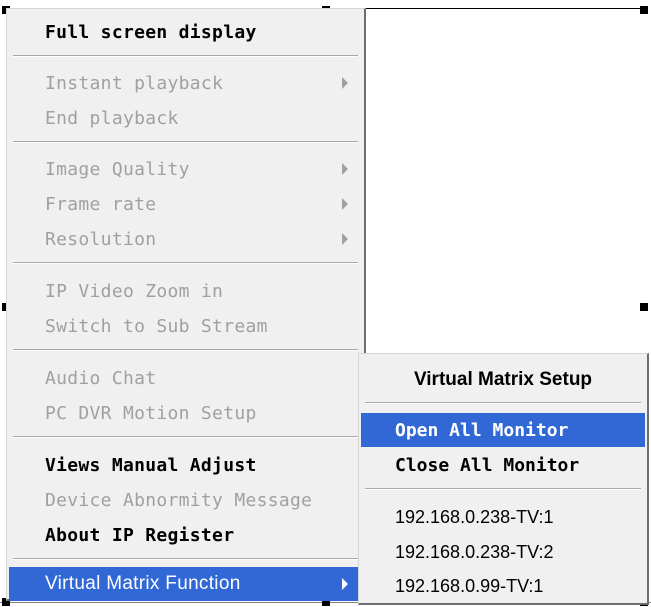 This screenshot has width=651, height=607. Describe the element at coordinates (101, 239) in the screenshot. I see `menu-item-label: Resolution` at that location.